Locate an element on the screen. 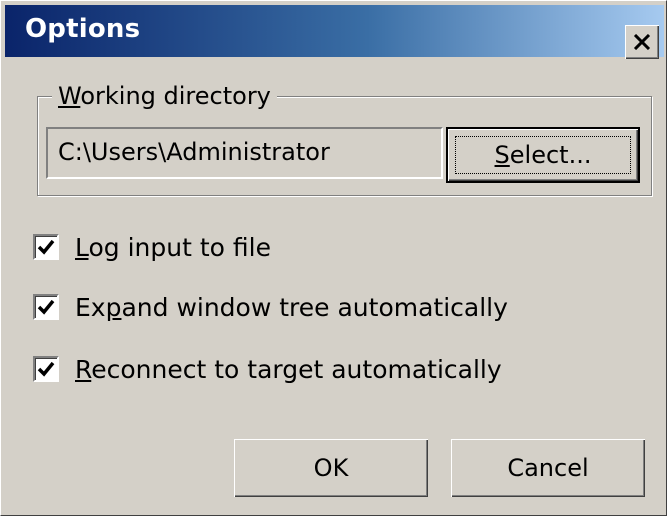 This screenshot has height=516, width=667. reconnect-option: Reconnect to target automatically is located at coordinates (267, 369).